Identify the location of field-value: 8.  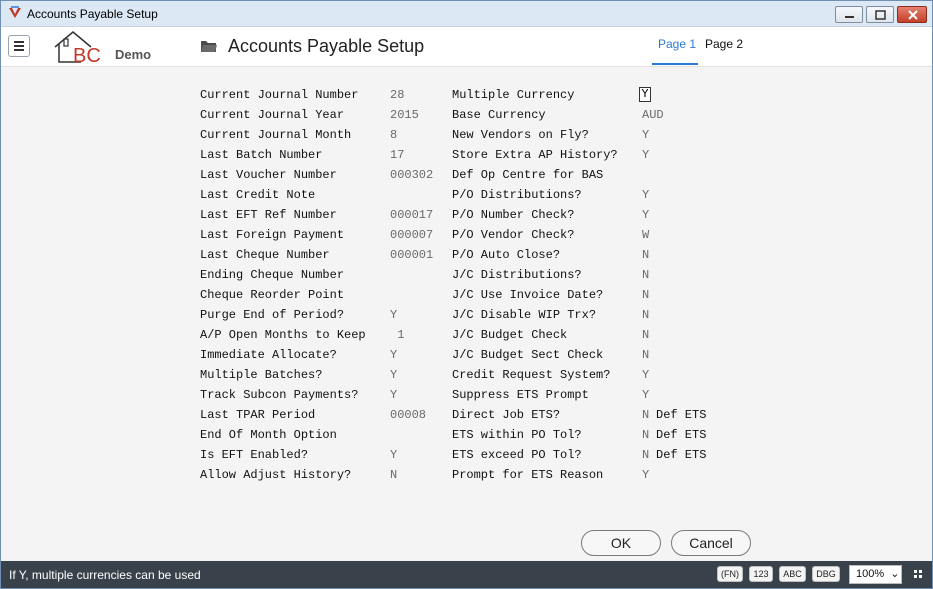
(393, 135).